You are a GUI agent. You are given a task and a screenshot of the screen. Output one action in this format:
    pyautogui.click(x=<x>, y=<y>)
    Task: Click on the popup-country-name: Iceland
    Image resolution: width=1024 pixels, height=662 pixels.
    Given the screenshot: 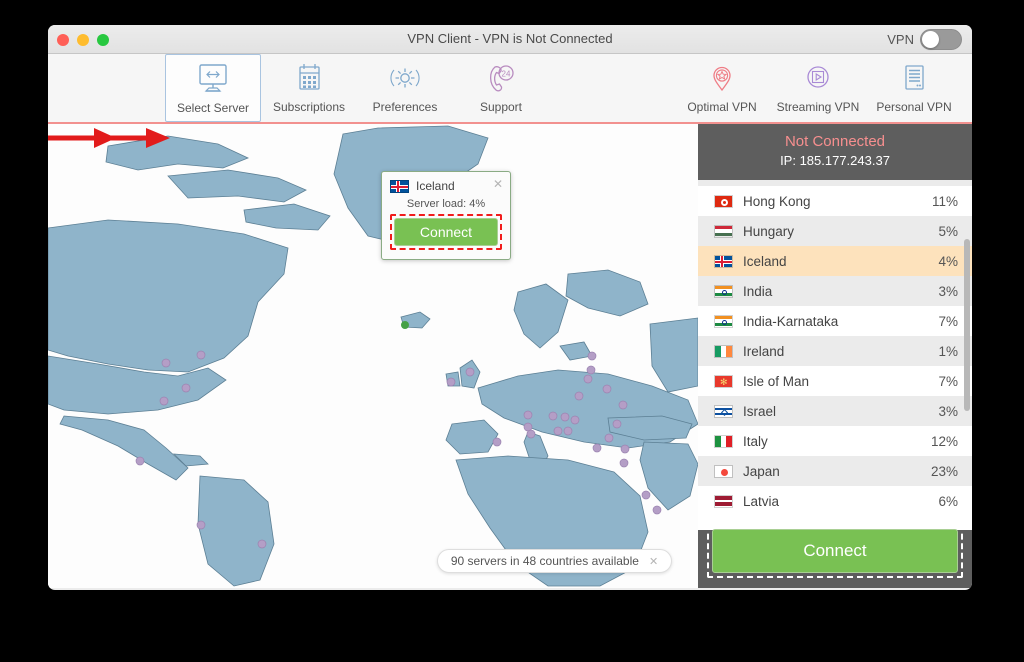 What is the action you would take?
    pyautogui.click(x=435, y=186)
    